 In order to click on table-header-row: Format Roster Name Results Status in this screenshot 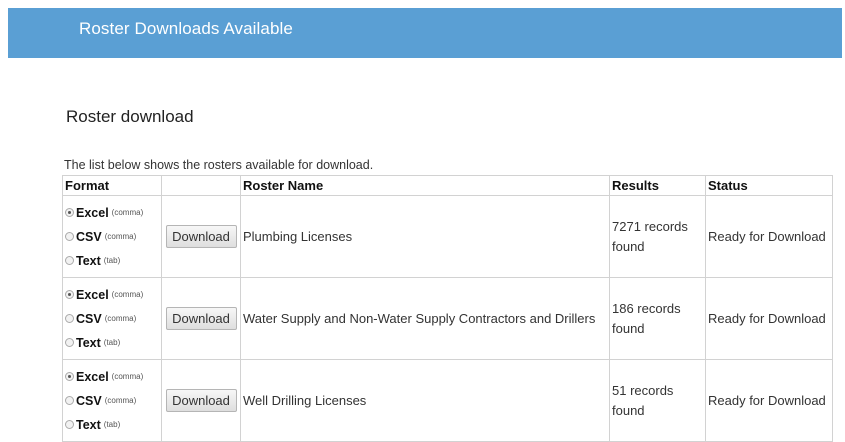, I will do `click(447, 185)`.